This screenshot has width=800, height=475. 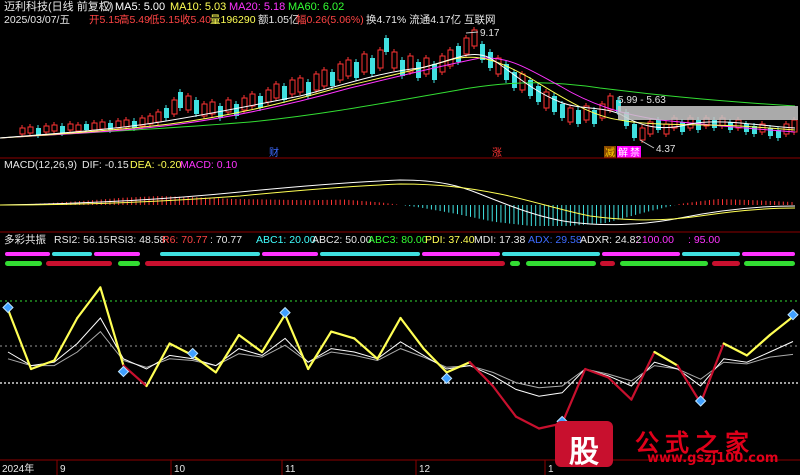 I want to click on marker-cai: 财, so click(x=274, y=152).